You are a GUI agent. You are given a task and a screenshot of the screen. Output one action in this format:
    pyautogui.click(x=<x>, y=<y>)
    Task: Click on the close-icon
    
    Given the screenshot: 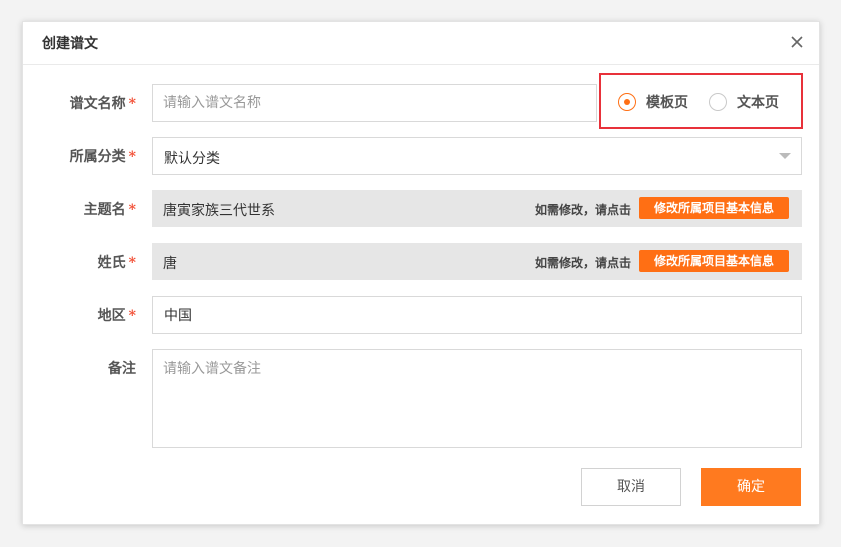 What is the action you would take?
    pyautogui.click(x=797, y=42)
    